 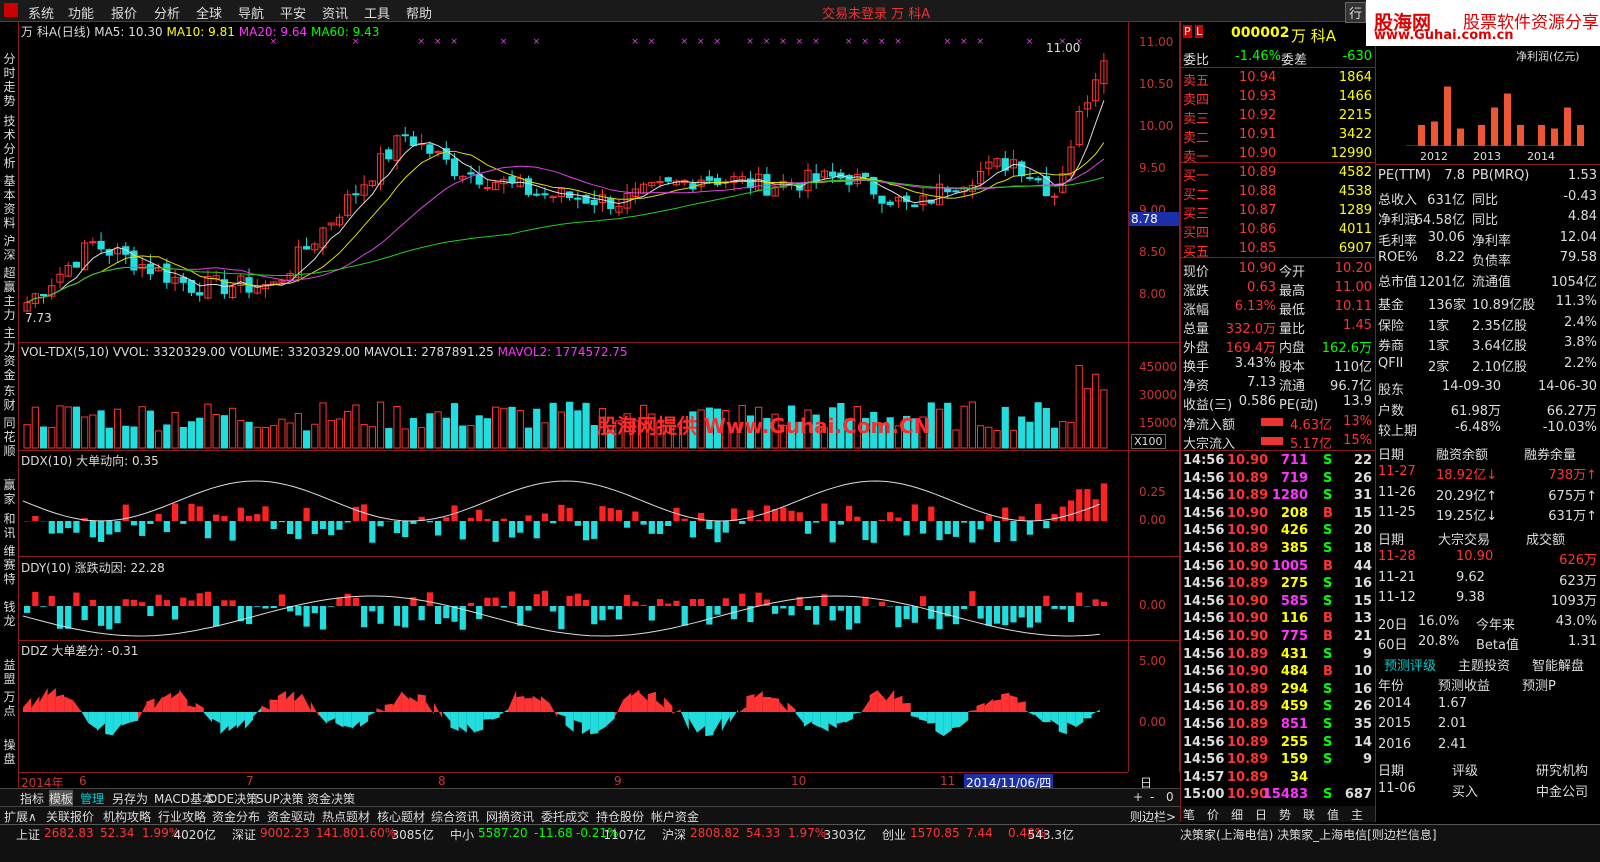 What do you see at coordinates (1285, 814) in the screenshot?
I see `tab-trend: 势` at bounding box center [1285, 814].